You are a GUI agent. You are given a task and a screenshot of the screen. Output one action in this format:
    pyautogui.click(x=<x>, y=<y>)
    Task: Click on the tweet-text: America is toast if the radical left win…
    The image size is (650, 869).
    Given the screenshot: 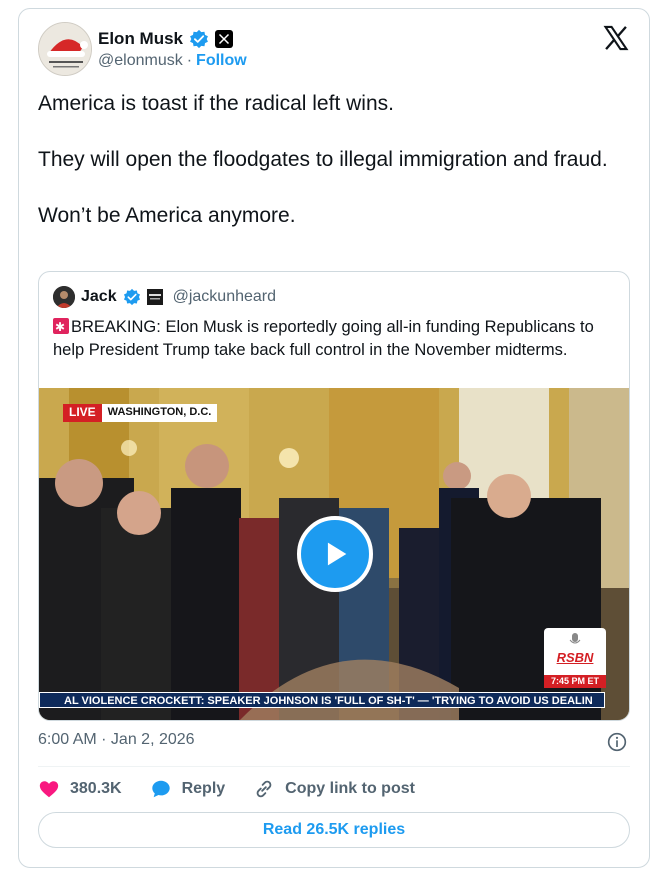 What is the action you would take?
    pyautogui.click(x=333, y=160)
    